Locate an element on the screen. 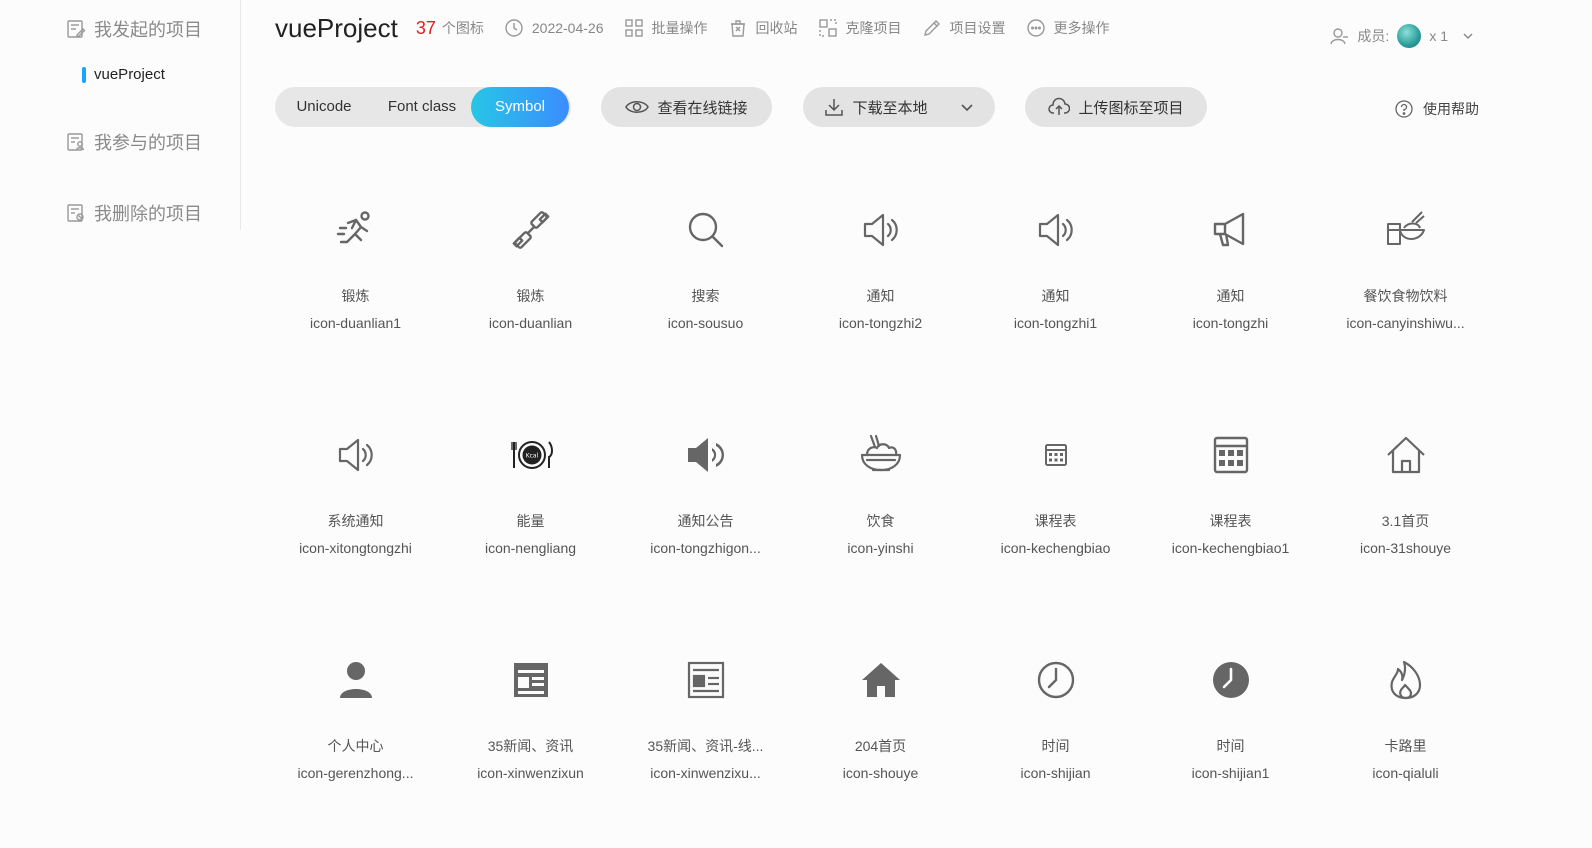  members-count: x 1 is located at coordinates (1438, 36).